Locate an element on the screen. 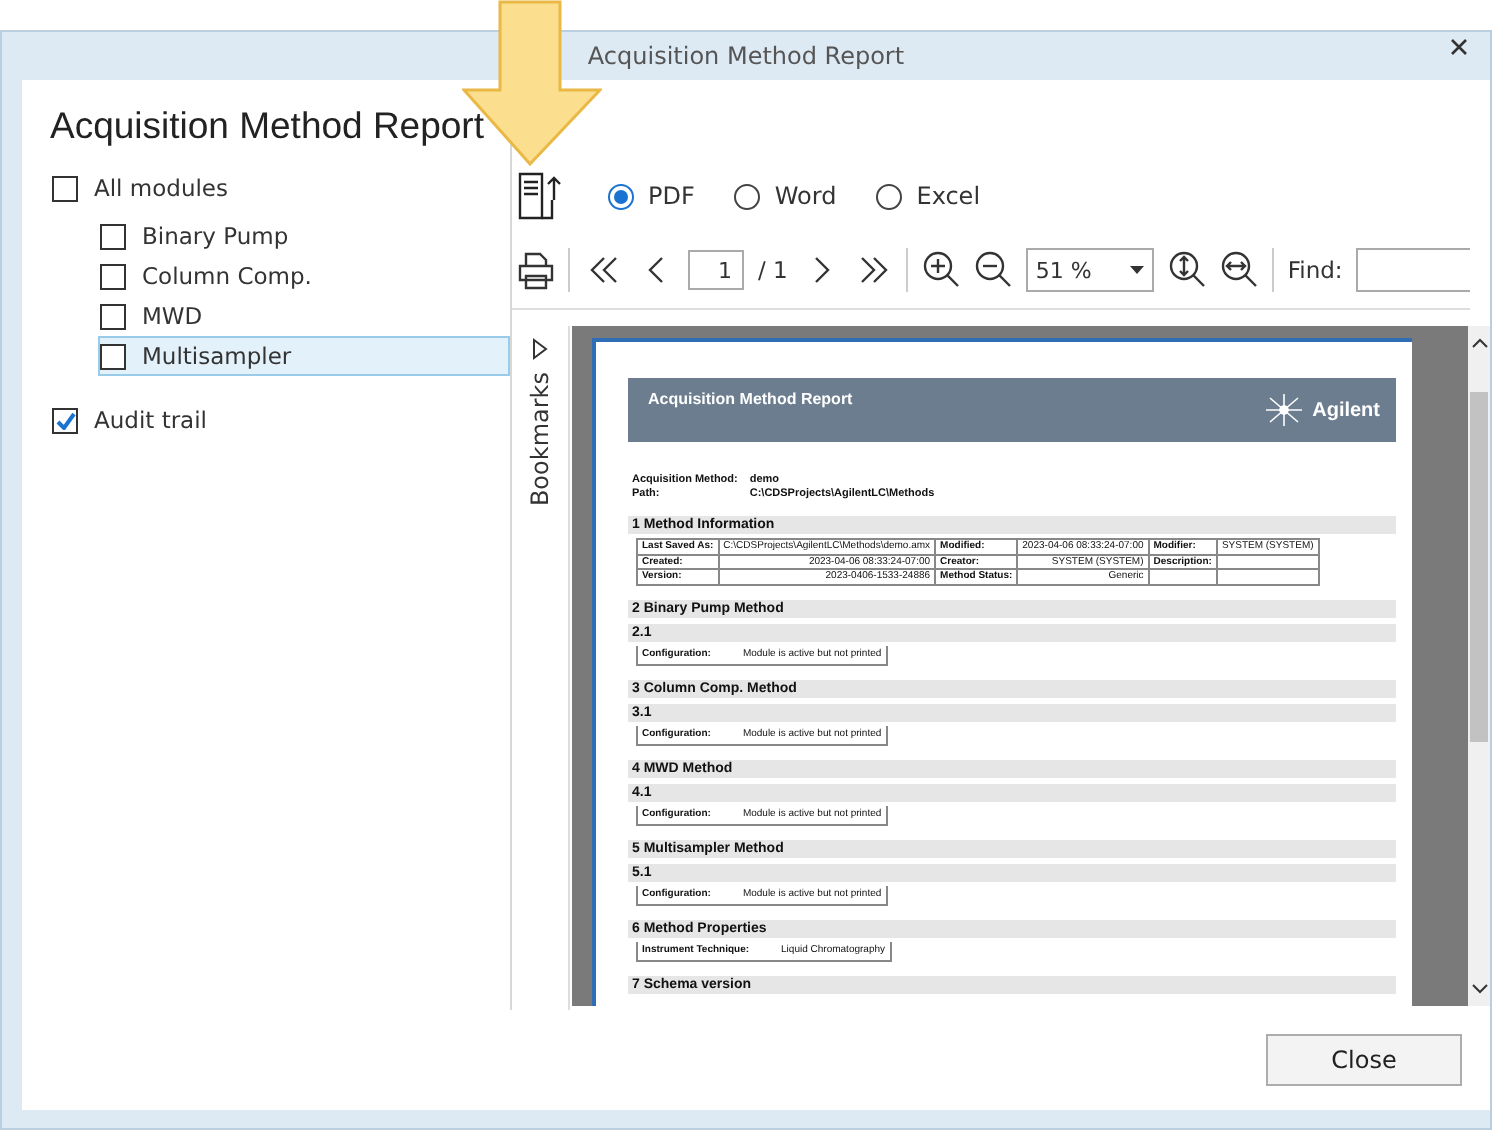 The height and width of the screenshot is (1130, 1492). checkbox-label: Binary Pump is located at coordinates (215, 236).